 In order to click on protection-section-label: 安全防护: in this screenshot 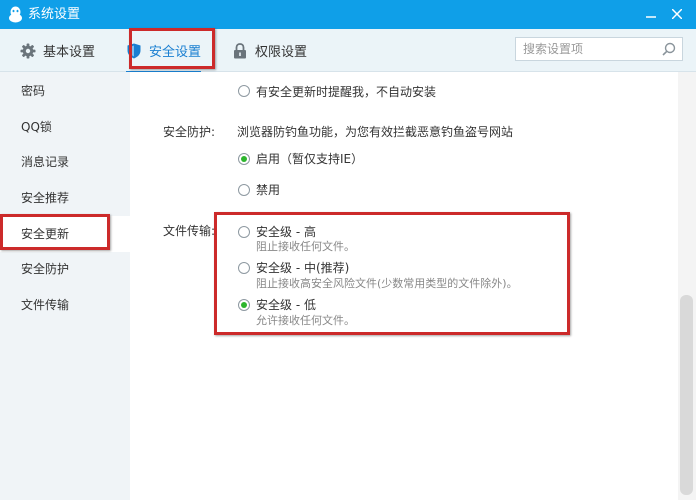, I will do `click(189, 132)`.